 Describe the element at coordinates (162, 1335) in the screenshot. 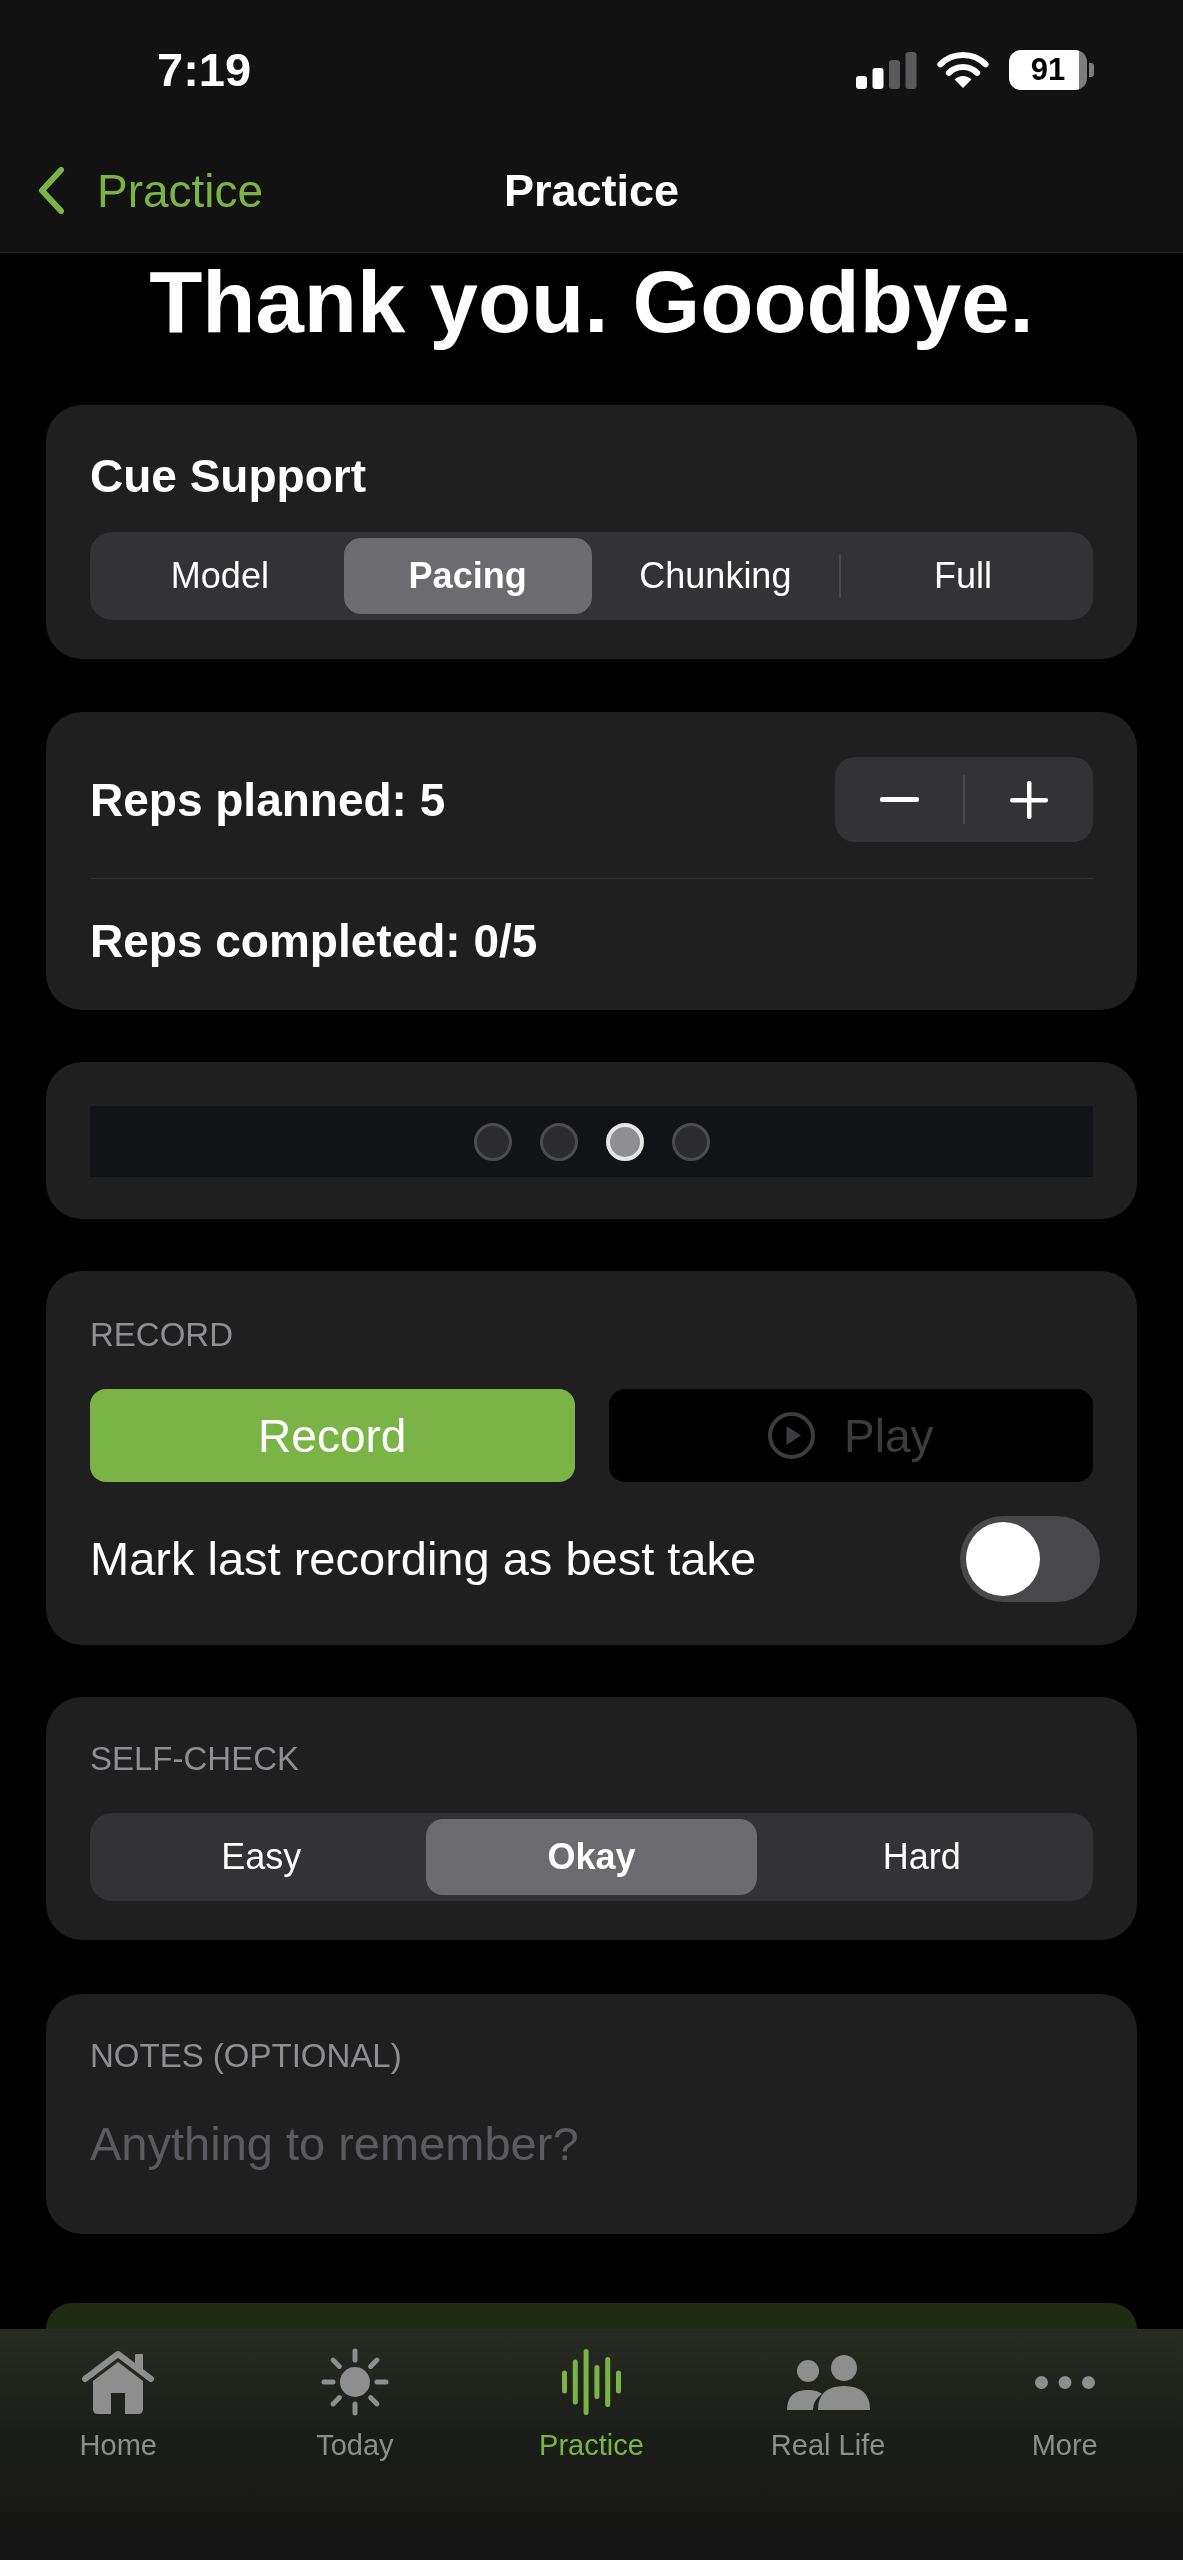

I see `section-label: RECORD` at that location.